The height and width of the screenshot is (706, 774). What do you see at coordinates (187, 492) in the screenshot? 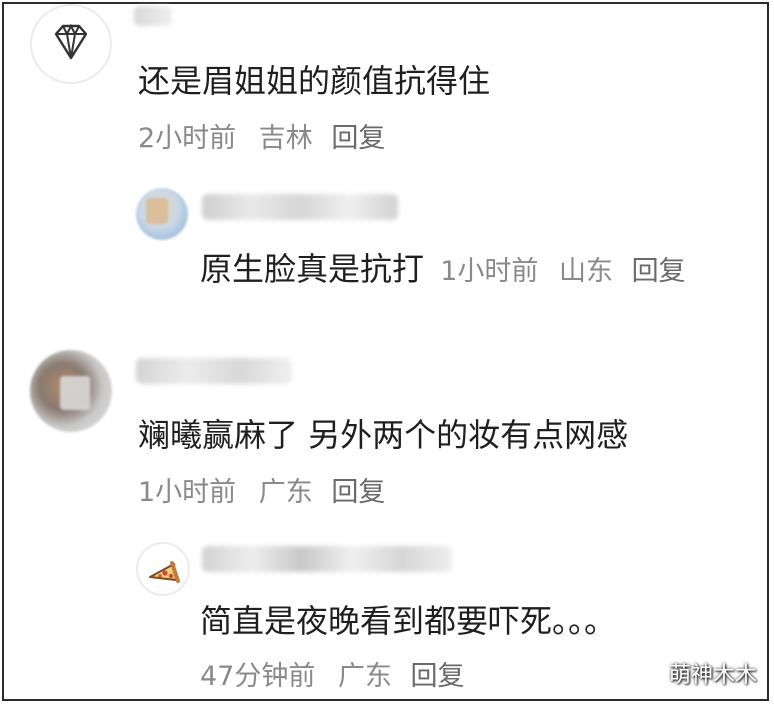
I see `comment-time: 1小时前` at bounding box center [187, 492].